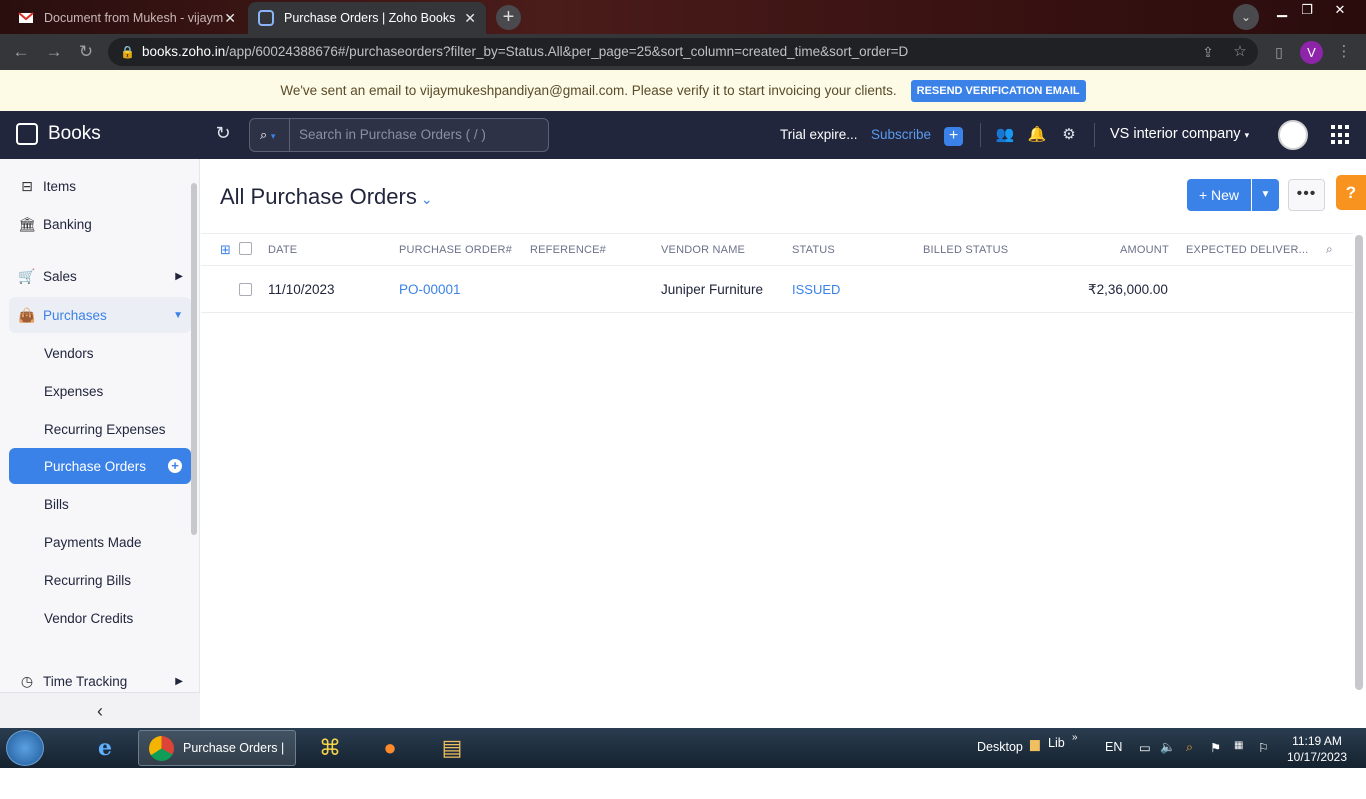 The image size is (1366, 799). I want to click on add-purchase-order-icon: +, so click(175, 466).